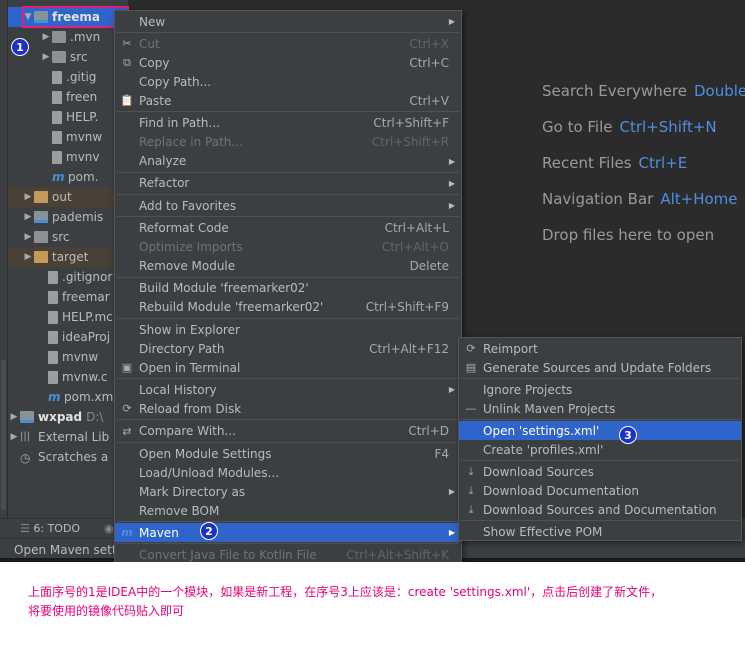 This screenshot has width=745, height=660. I want to click on menu-item-label: Analyze, so click(163, 161).